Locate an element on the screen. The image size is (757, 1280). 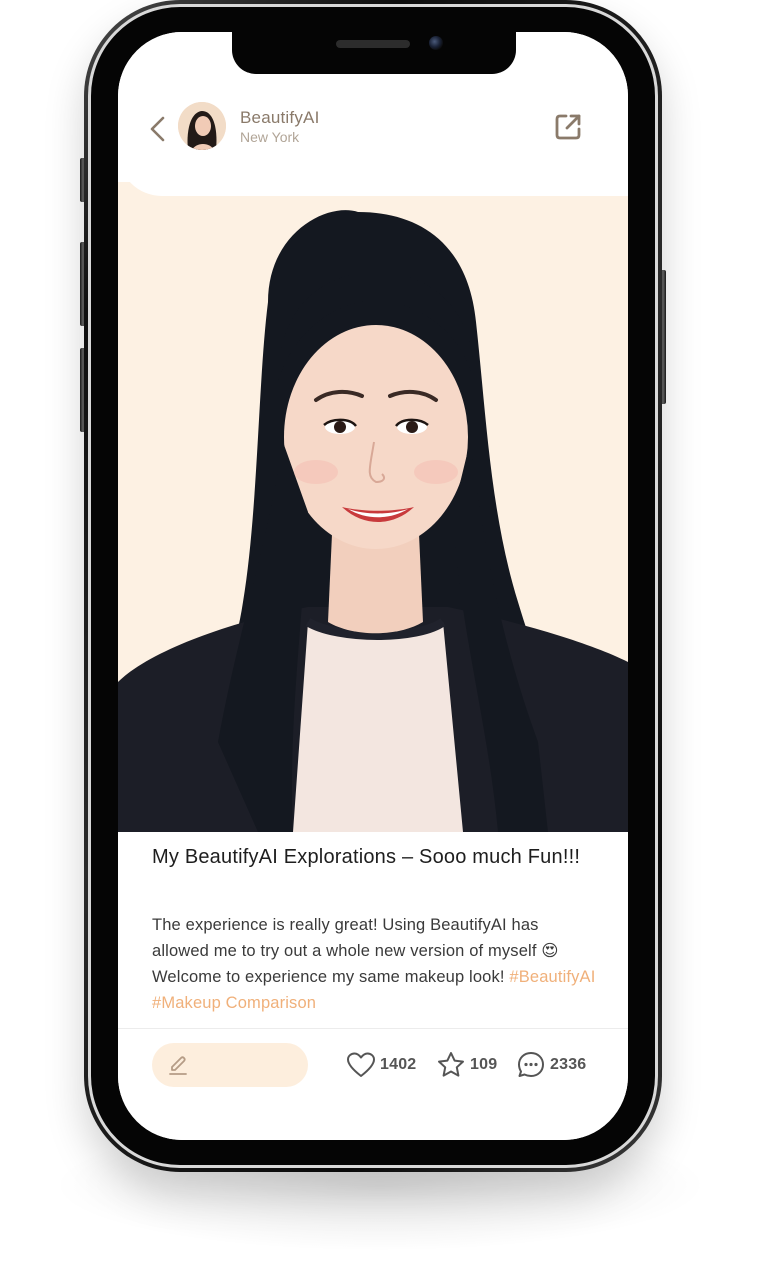
like-button: 1402 is located at coordinates (381, 1065).